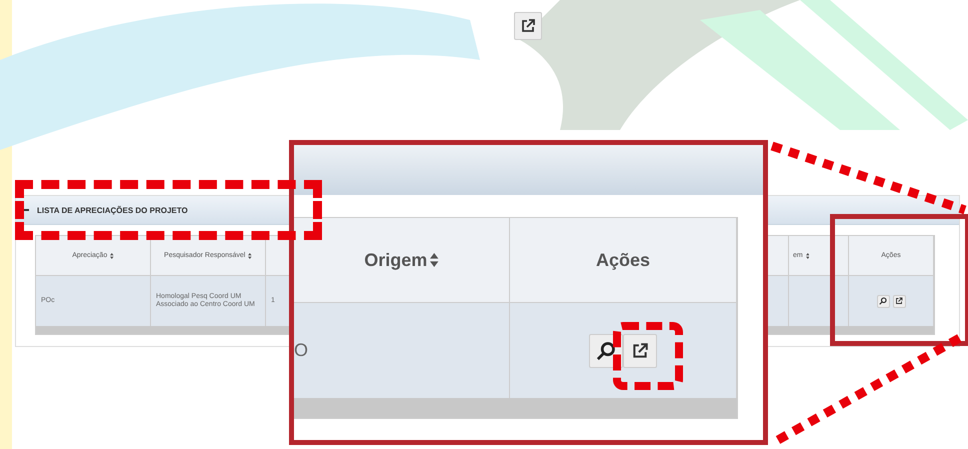  I want to click on view-button, so click(883, 301).